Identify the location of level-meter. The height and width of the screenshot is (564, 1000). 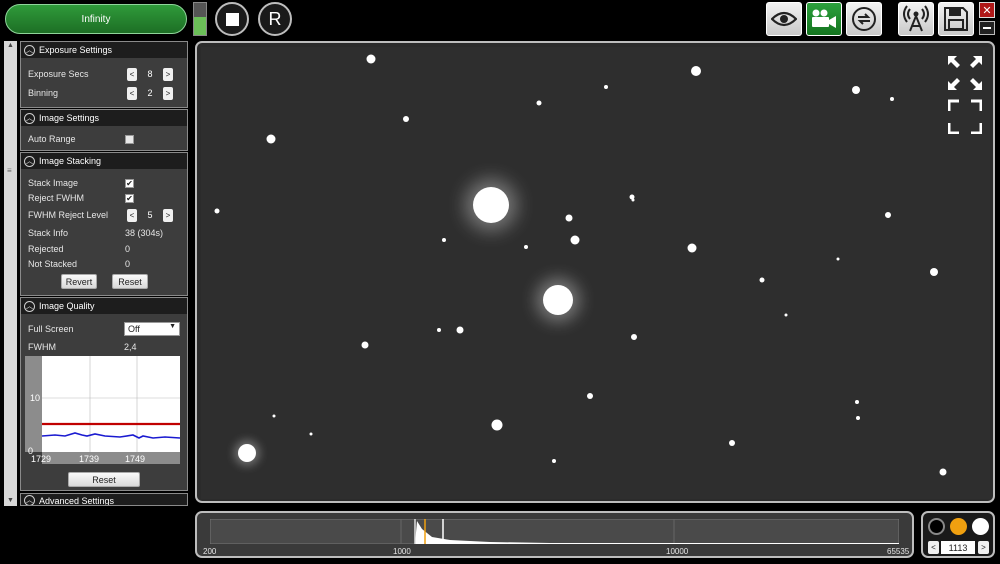
(200, 19).